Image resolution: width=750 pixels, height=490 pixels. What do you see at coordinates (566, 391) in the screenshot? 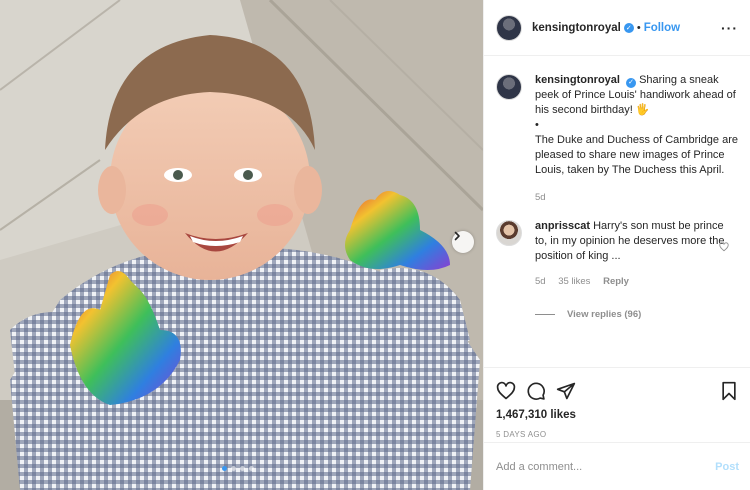
I see `share-icon` at bounding box center [566, 391].